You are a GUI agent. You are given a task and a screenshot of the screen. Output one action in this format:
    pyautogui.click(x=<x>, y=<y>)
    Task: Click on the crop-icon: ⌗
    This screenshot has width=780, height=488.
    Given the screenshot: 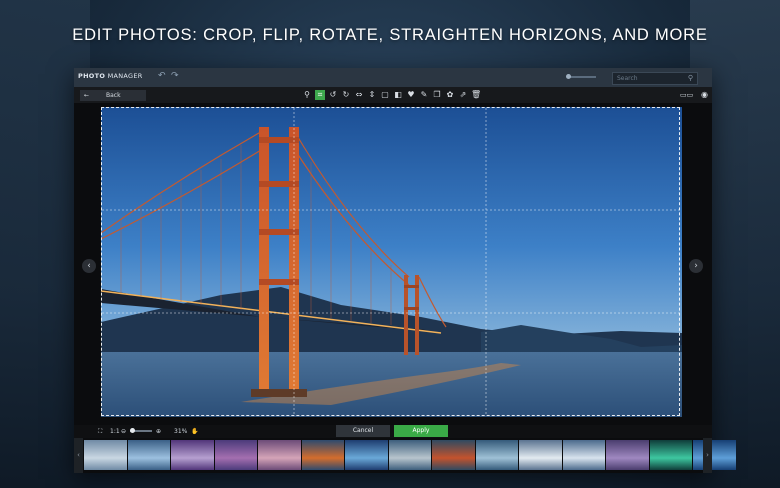 What is the action you would take?
    pyautogui.click(x=320, y=95)
    